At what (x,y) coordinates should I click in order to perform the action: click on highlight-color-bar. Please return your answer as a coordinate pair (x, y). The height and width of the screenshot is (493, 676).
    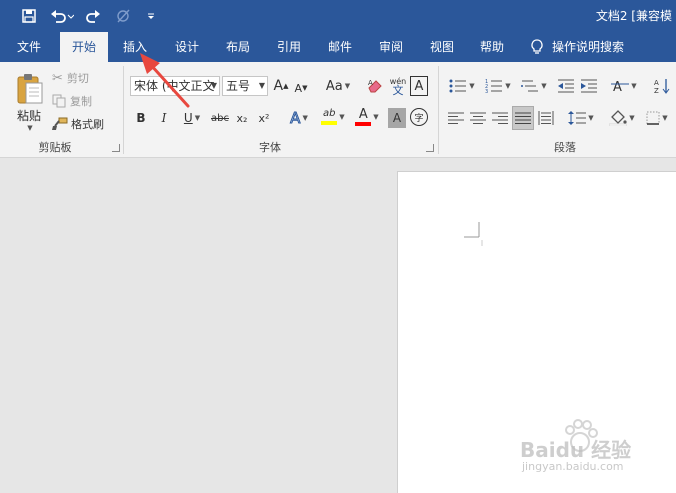
    Looking at the image, I should click on (329, 123).